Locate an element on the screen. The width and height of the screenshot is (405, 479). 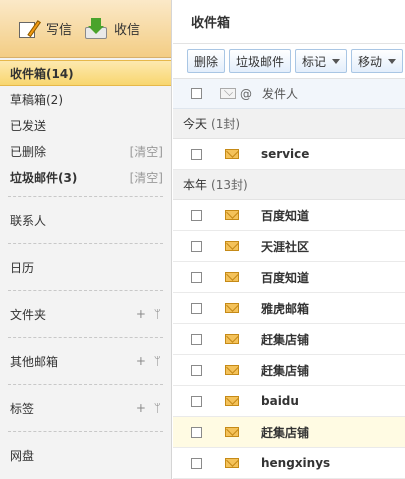
toolbar: 删除 垃圾邮件 标记 移动 is located at coordinates (289, 61).